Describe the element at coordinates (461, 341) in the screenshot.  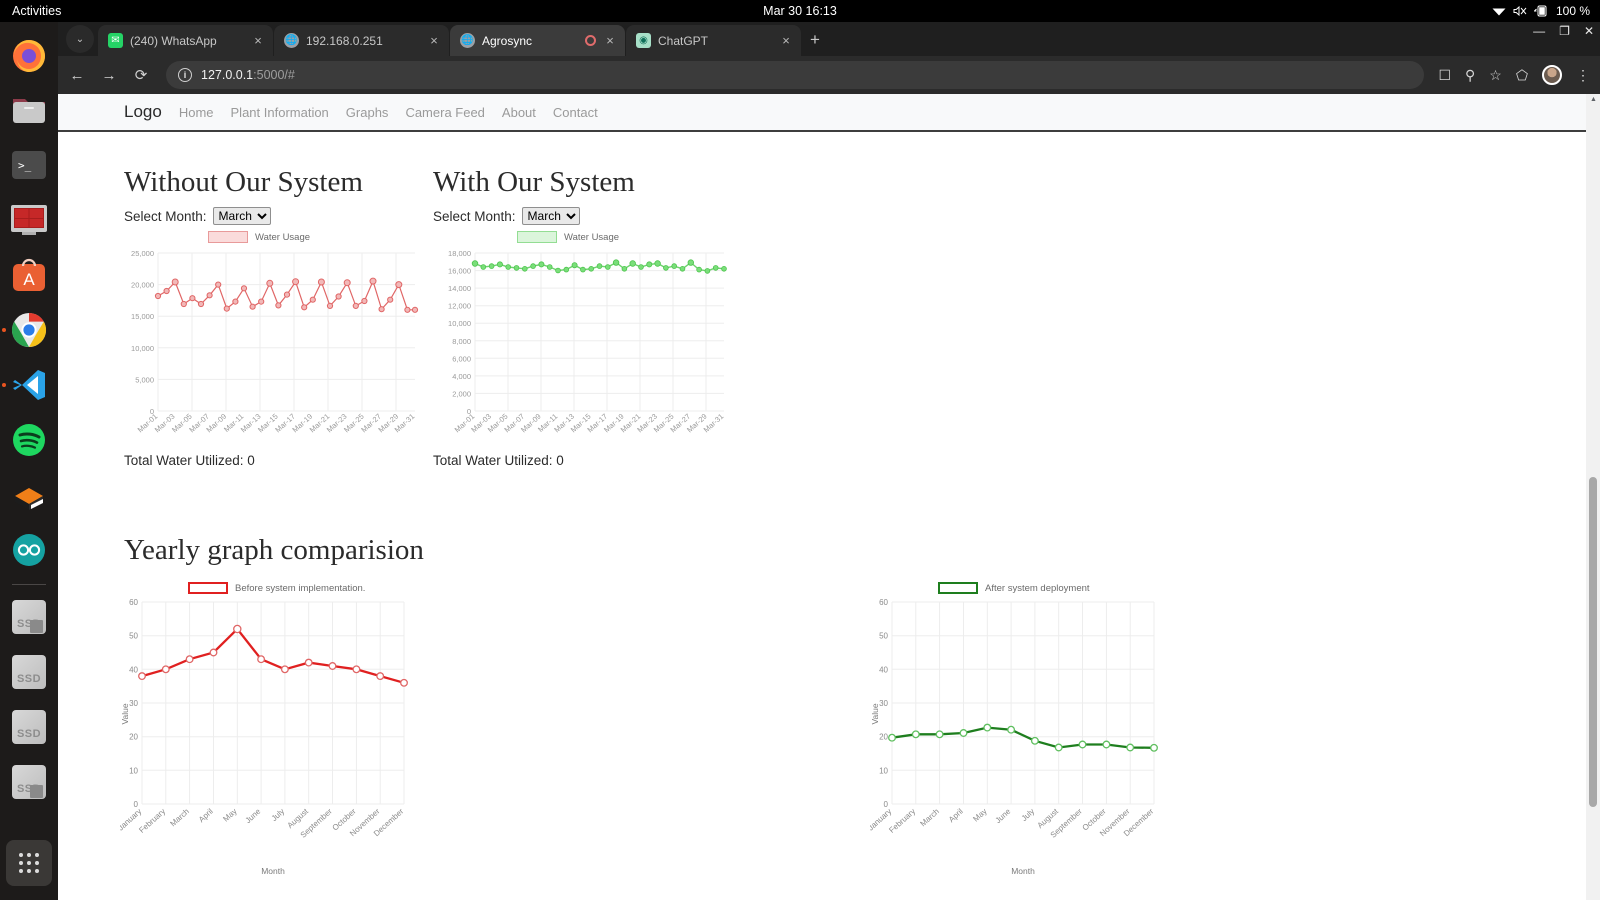
I see `svg-text: 8,000` at that location.